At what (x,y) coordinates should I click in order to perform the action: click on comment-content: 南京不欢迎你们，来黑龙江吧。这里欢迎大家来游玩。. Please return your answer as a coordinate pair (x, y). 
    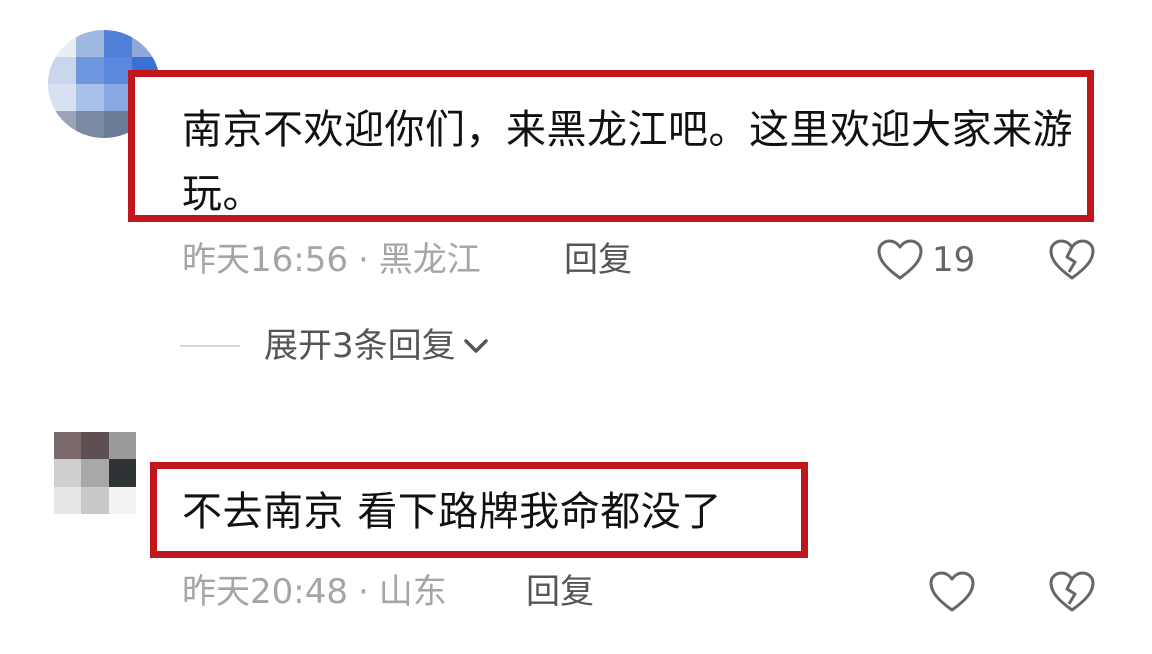
    Looking at the image, I should click on (627, 162).